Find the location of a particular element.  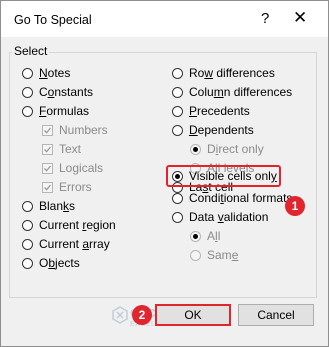

step-badge-two: 2 is located at coordinates (142, 315).